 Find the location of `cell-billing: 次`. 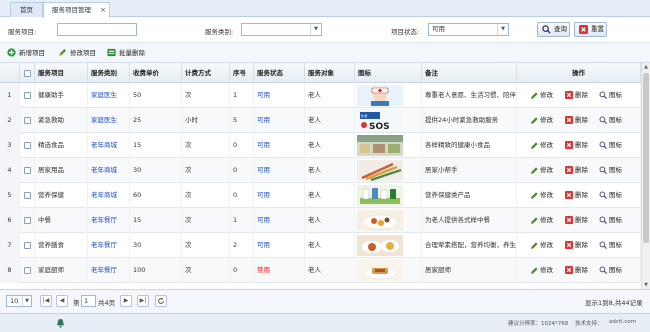

cell-billing: 次 is located at coordinates (206, 170).